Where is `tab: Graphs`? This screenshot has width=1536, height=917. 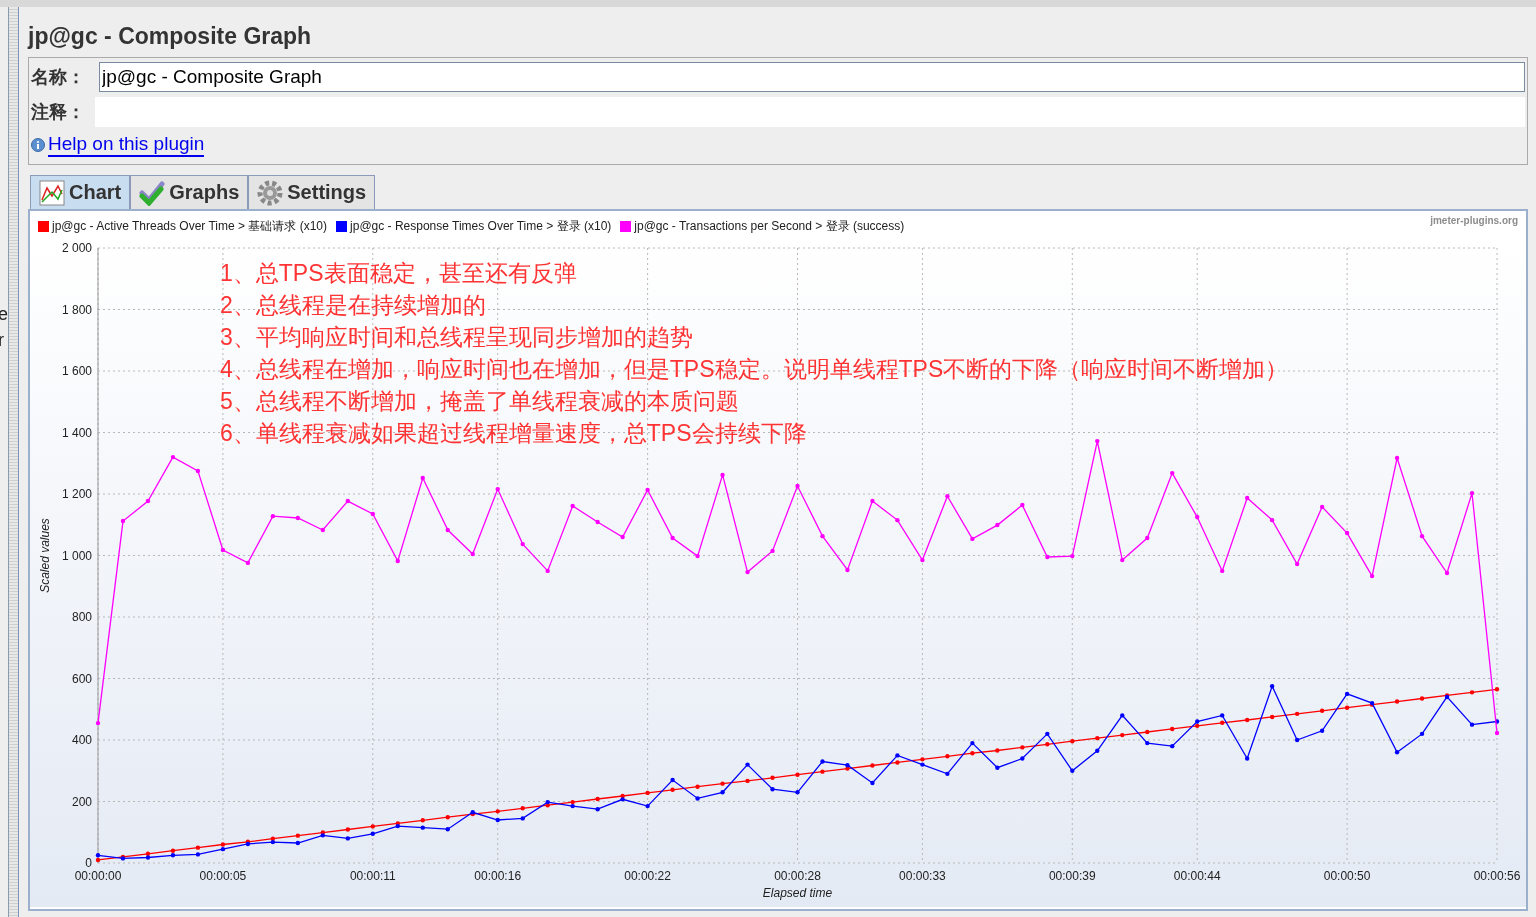 tab: Graphs is located at coordinates (189, 192).